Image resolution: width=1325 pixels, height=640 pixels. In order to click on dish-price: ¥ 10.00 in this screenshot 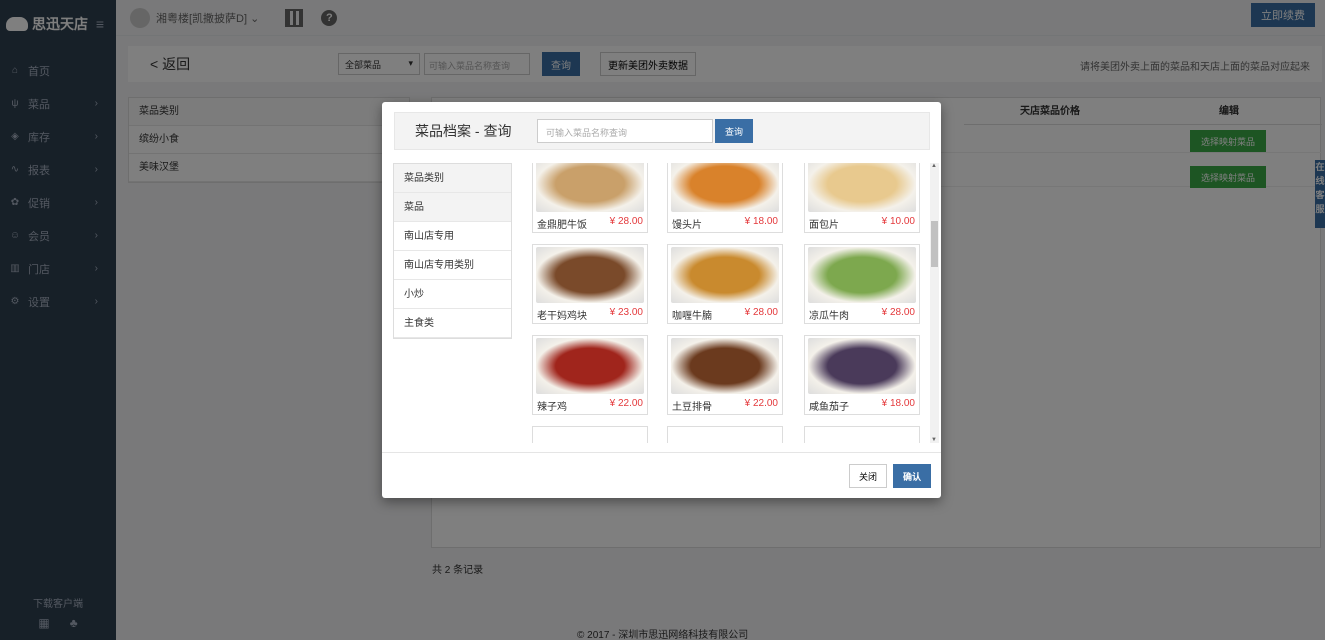, I will do `click(898, 221)`.